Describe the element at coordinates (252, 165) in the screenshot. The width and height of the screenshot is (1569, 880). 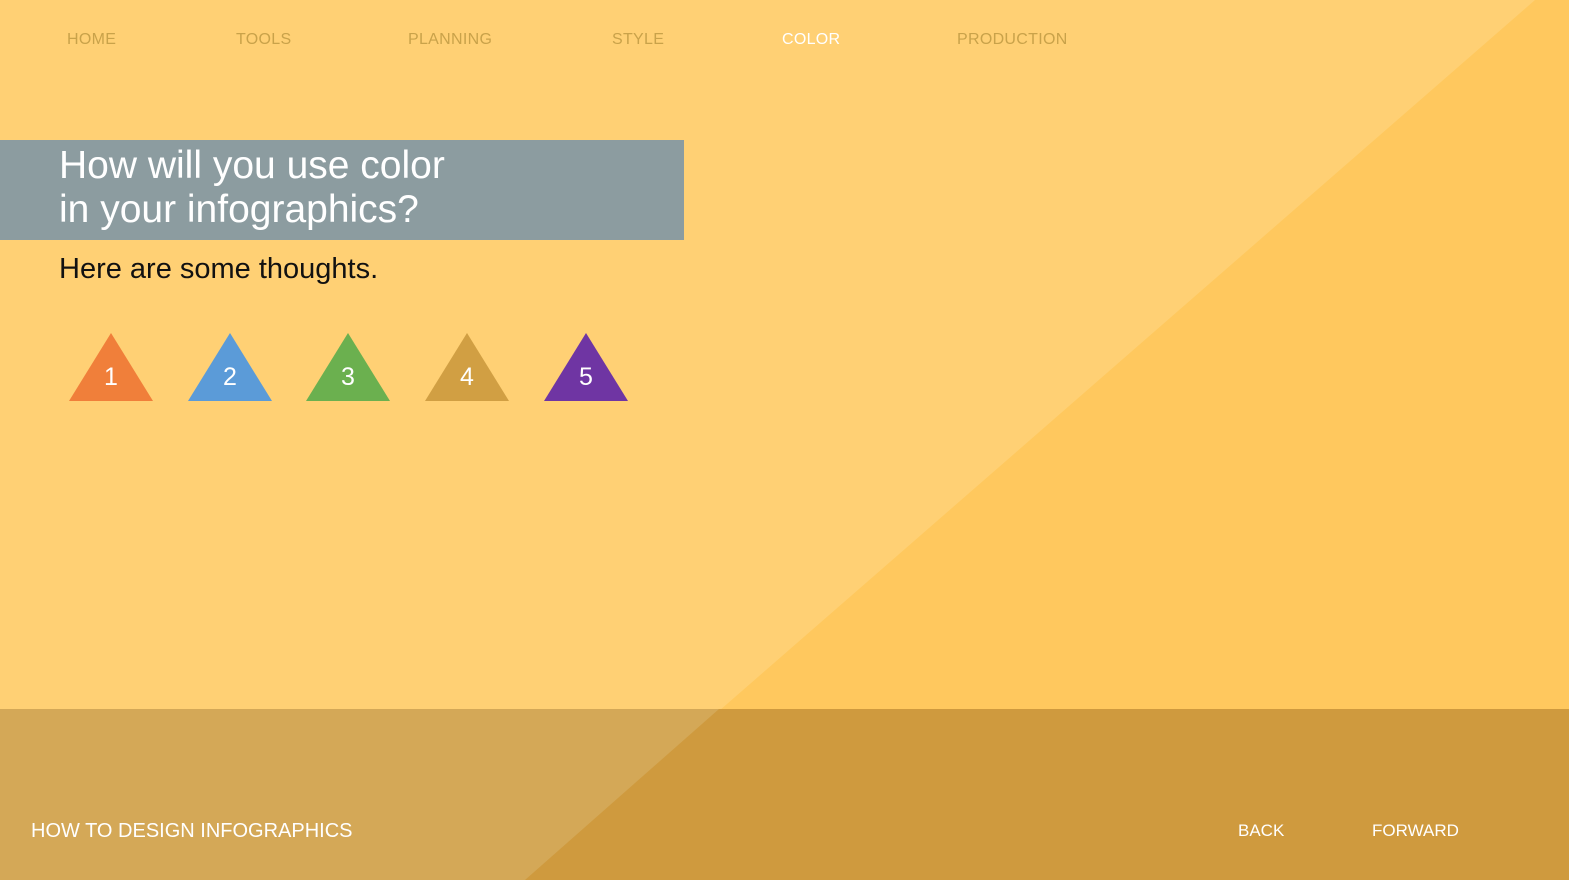
I see `page-title-line-1: How will you use color` at that location.